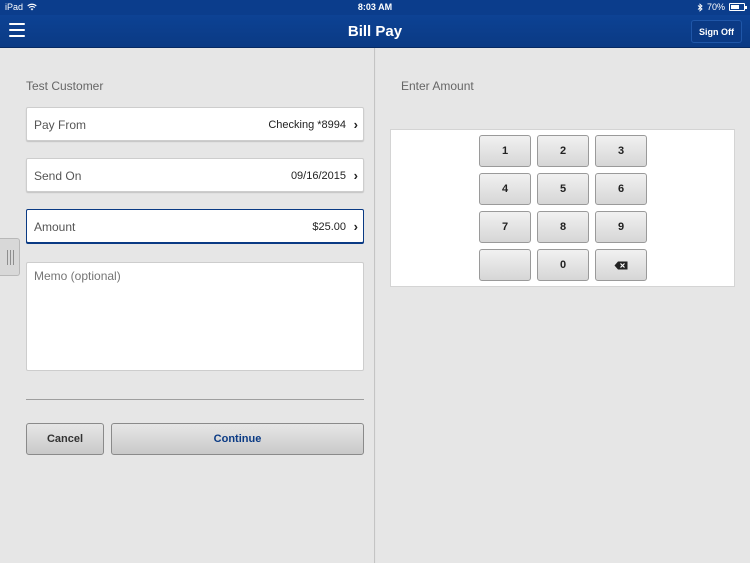 This screenshot has width=750, height=563. What do you see at coordinates (562, 208) in the screenshot?
I see `keypad: 1 2 3 4 5 6 7 8 9 0` at bounding box center [562, 208].